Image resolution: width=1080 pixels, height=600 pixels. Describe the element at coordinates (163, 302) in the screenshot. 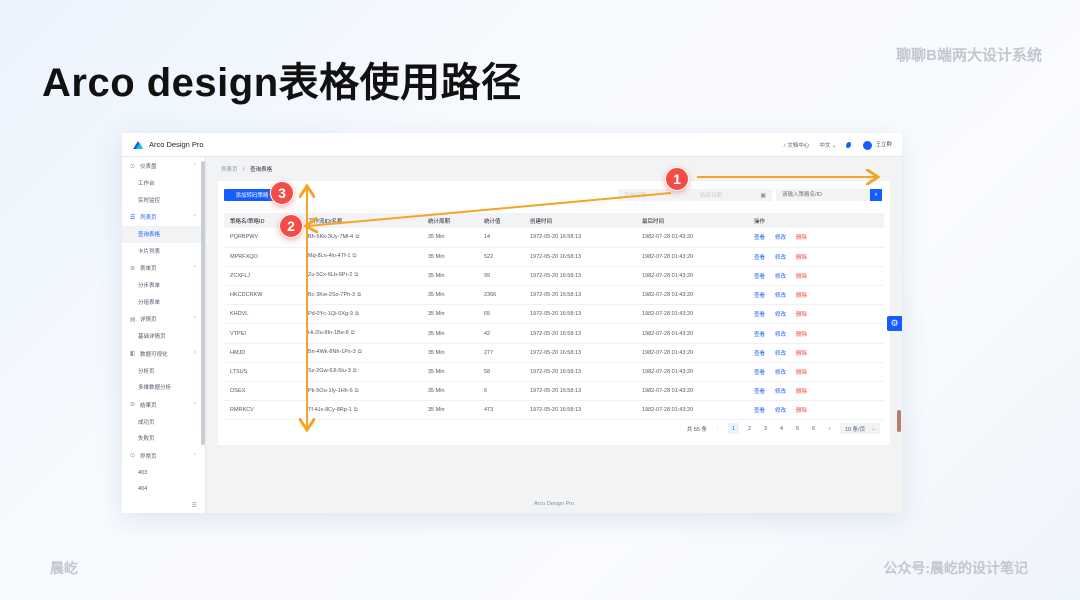

I see `sidebar-item: 分组表单` at that location.